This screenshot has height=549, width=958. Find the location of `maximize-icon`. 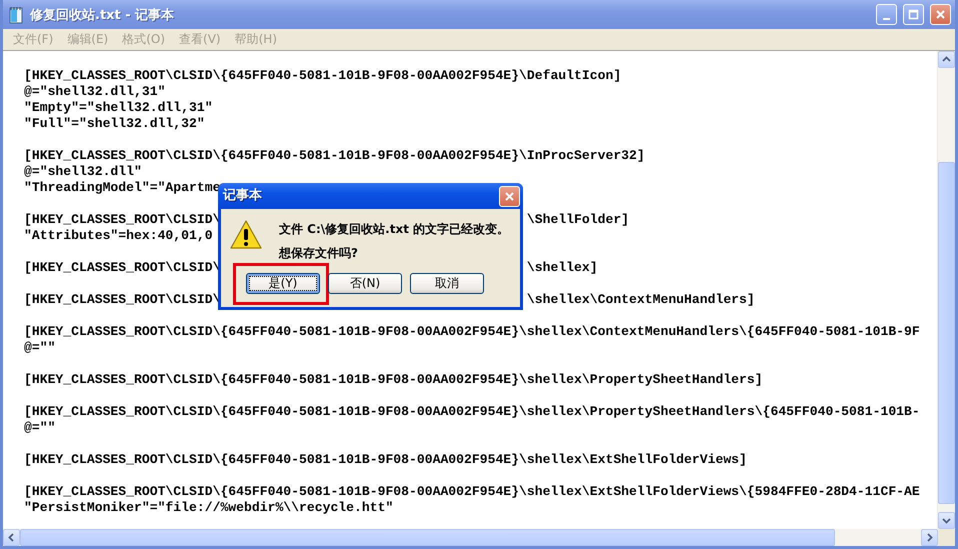

maximize-icon is located at coordinates (913, 14).